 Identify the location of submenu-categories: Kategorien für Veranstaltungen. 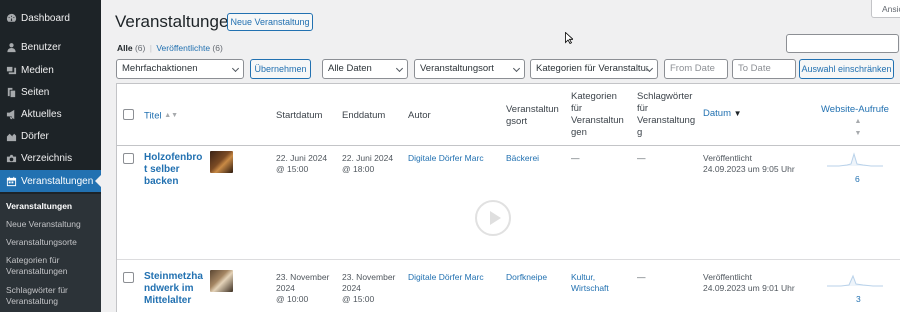
(52, 266).